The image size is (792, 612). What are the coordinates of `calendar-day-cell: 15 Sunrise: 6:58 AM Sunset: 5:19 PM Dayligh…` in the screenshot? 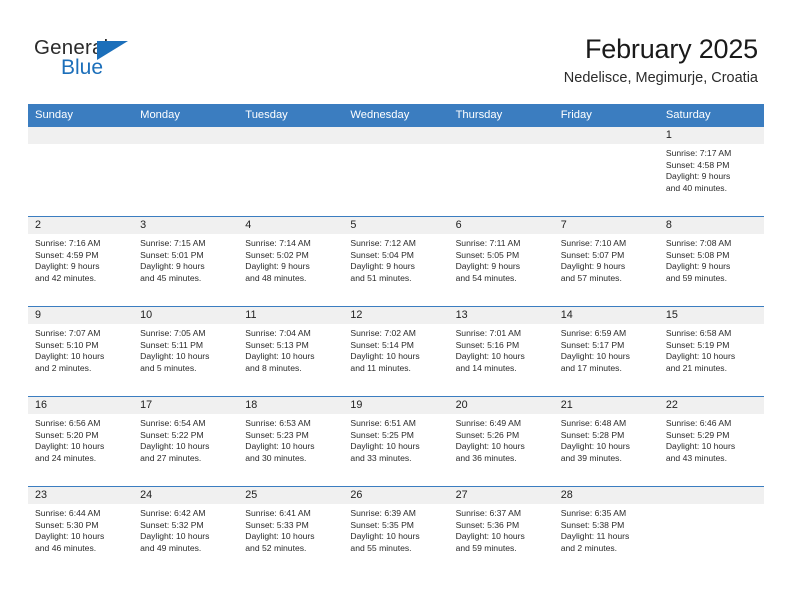 It's located at (711, 351).